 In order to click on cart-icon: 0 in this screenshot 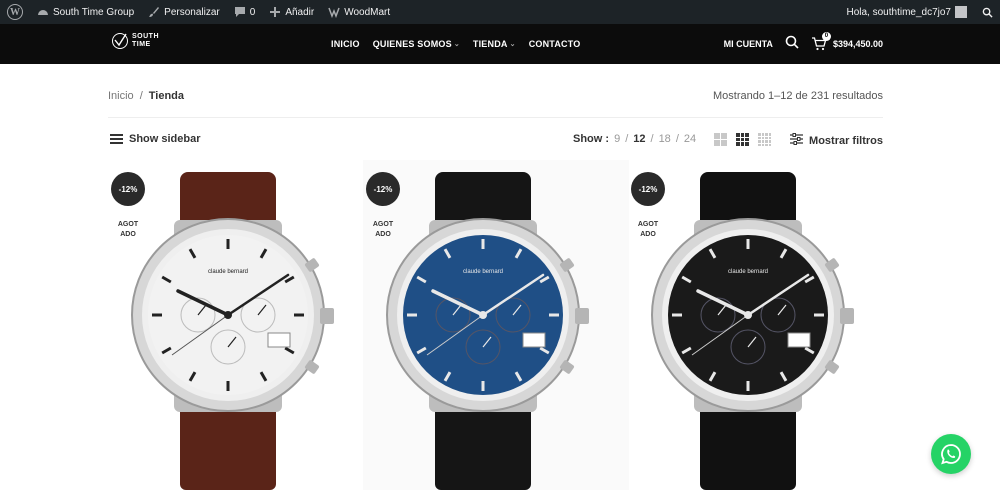, I will do `click(821, 41)`.